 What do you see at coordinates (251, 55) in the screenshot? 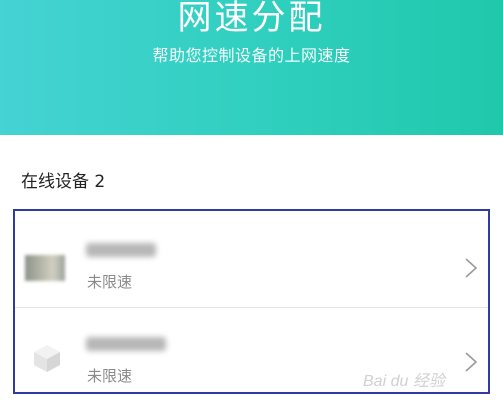
I see `page-subtitle: 帮助您控制设备的上网速度` at bounding box center [251, 55].